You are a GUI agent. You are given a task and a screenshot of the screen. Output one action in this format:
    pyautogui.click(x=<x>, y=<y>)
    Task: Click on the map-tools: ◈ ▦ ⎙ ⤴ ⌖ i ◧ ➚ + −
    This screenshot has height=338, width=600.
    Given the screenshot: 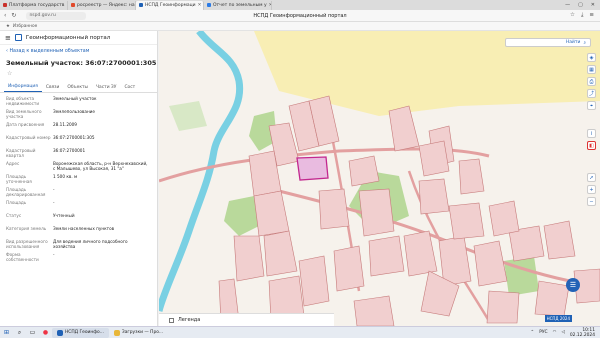 What is the action you would take?
    pyautogui.click(x=591, y=129)
    